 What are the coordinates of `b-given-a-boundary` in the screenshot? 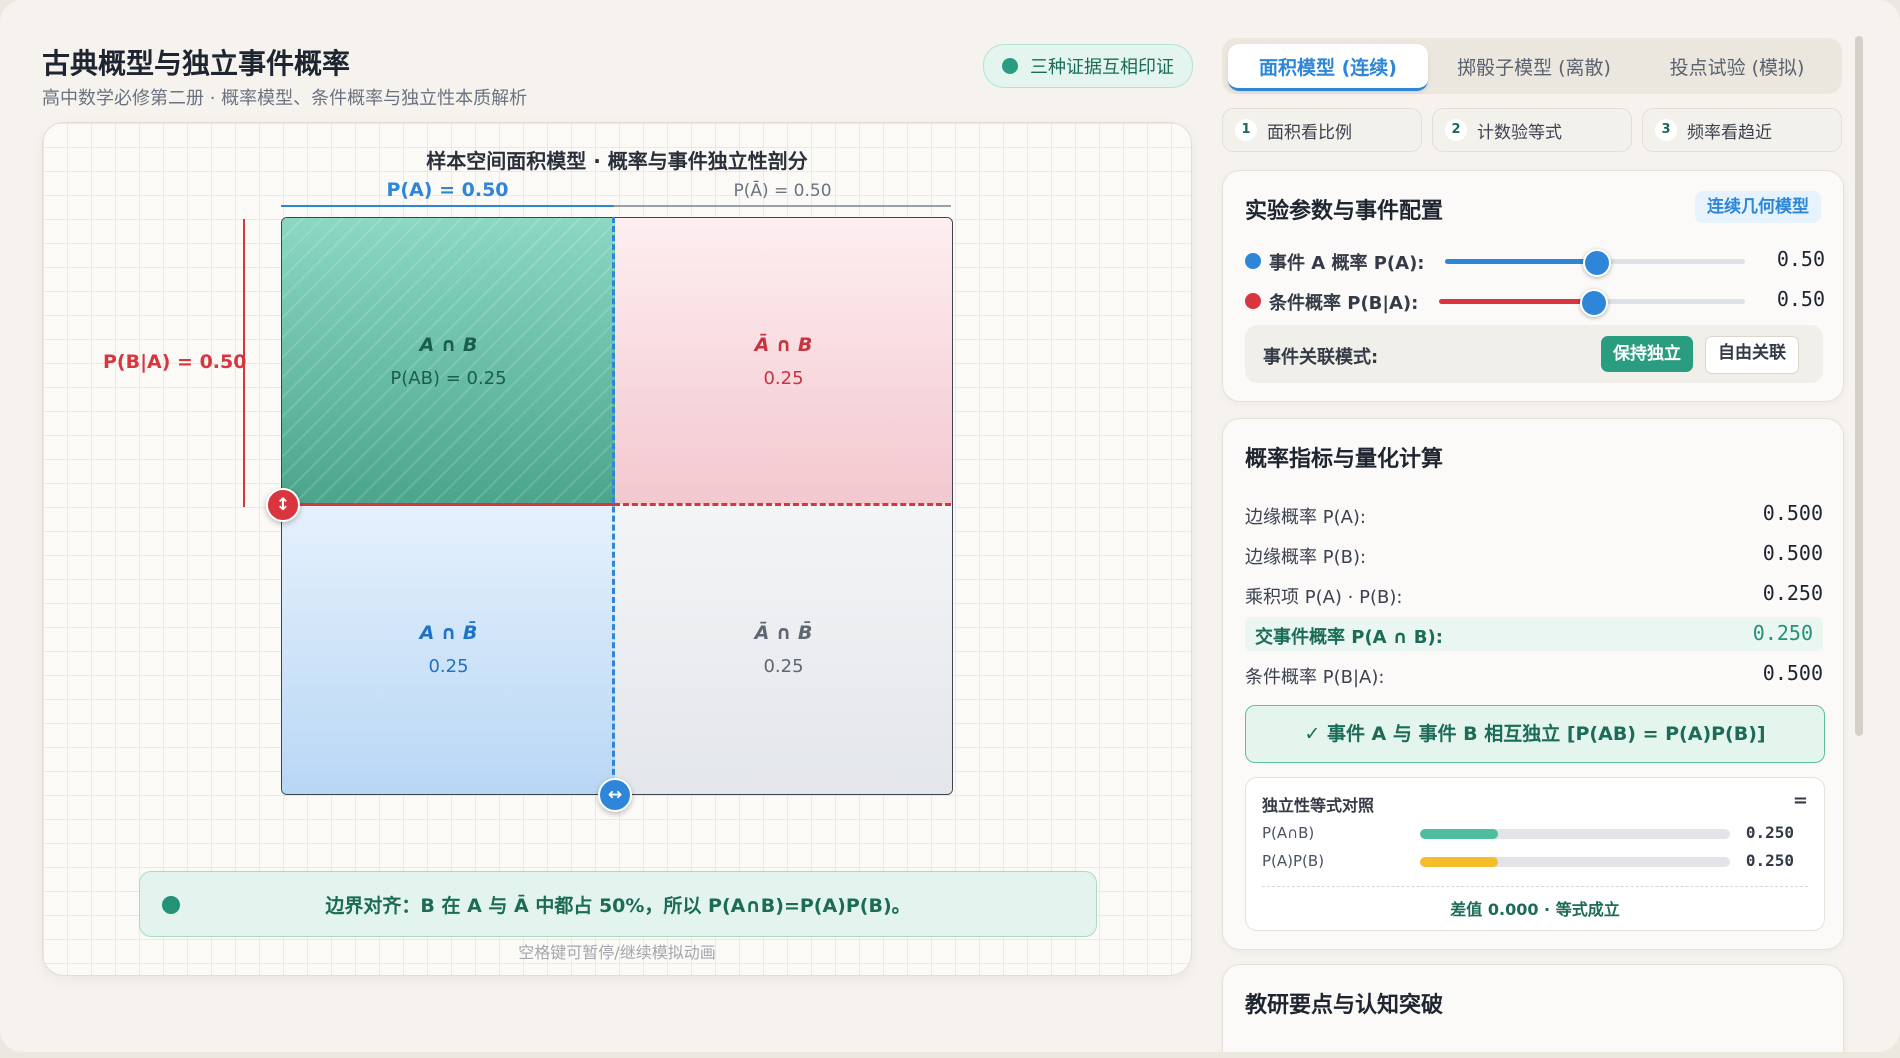 It's located at (447, 504).